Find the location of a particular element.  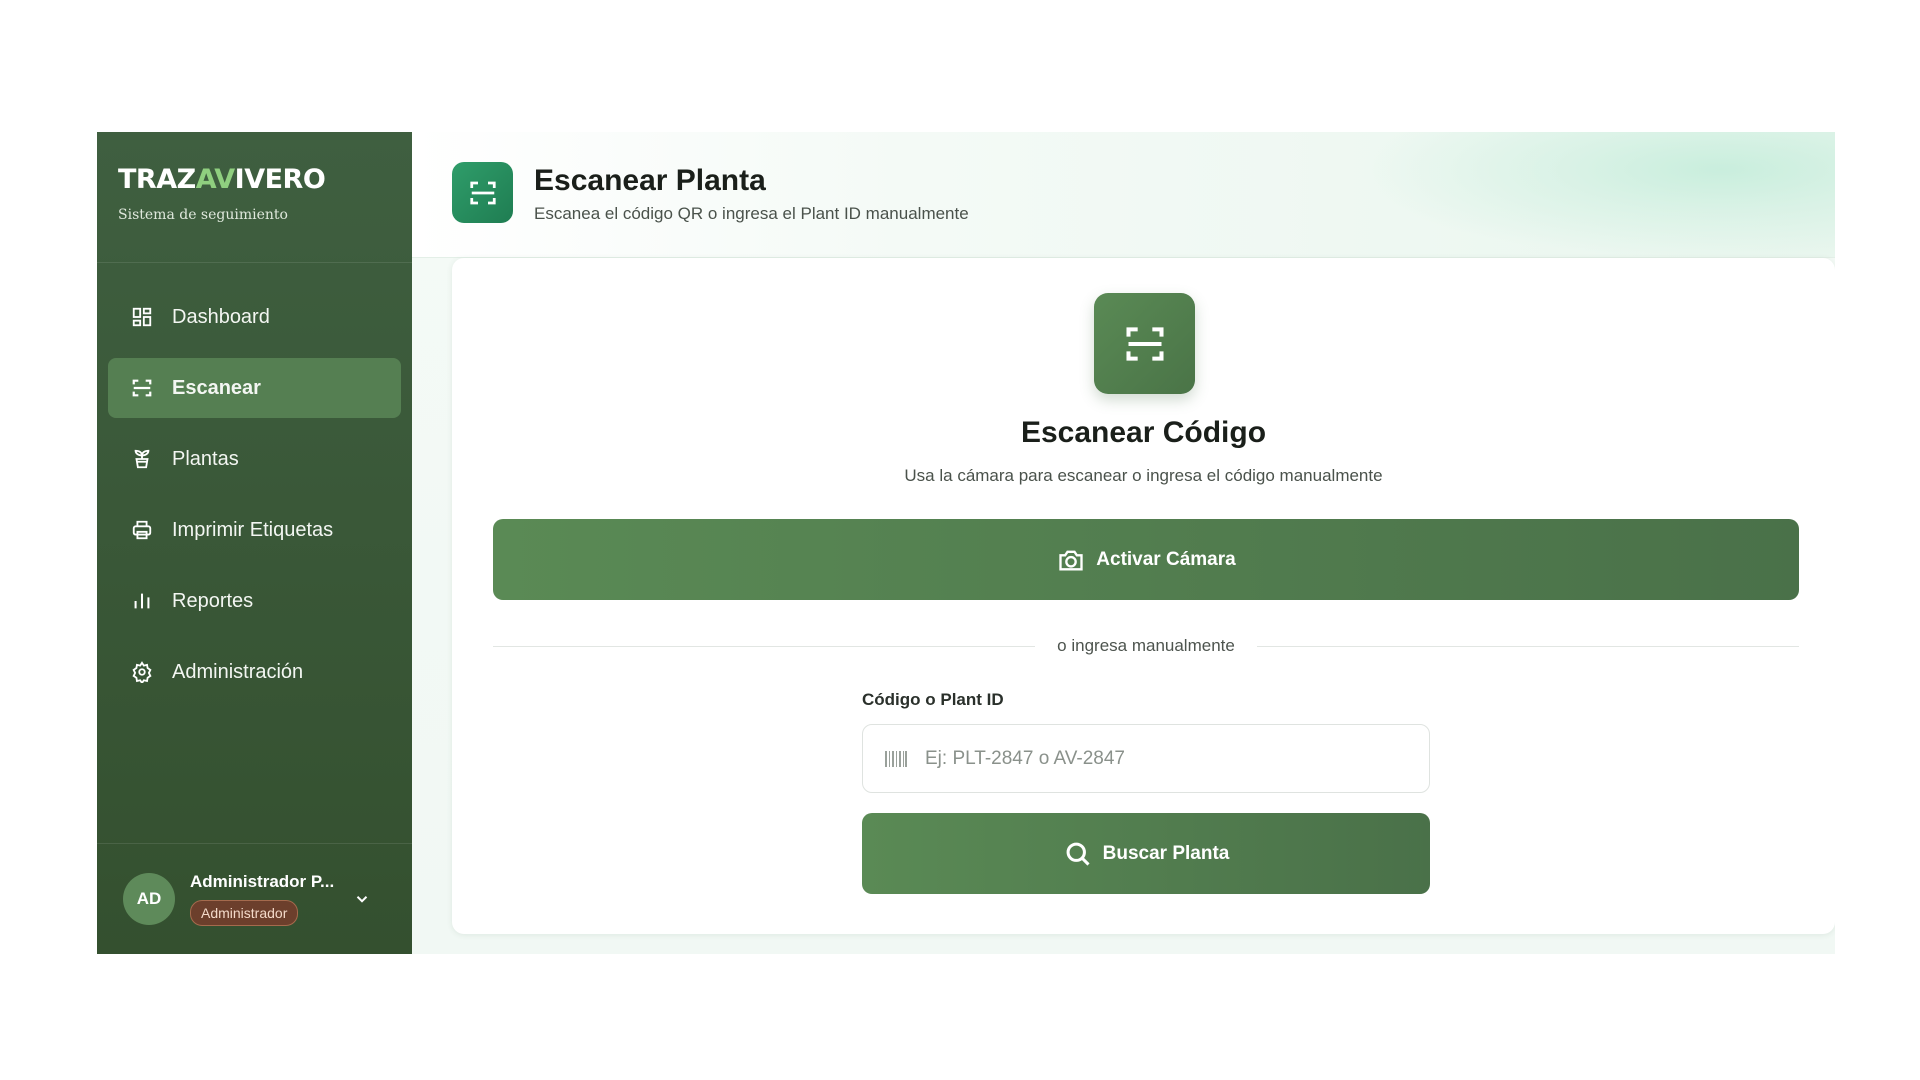

role-badge: Administrador is located at coordinates (244, 913).